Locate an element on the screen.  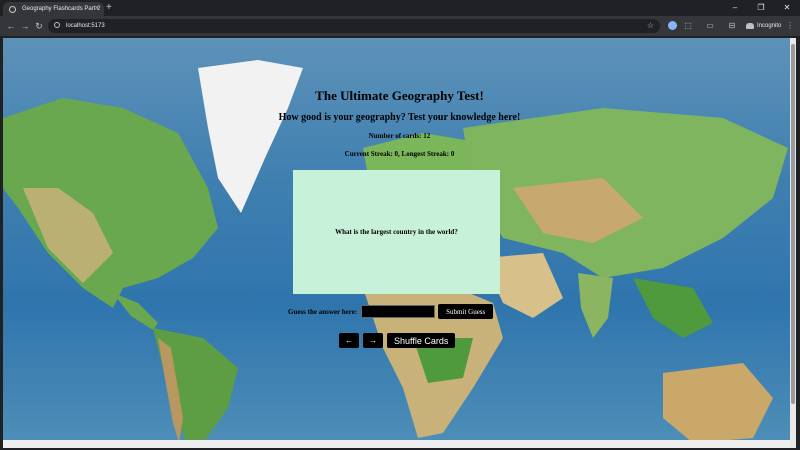
star-icon: ☆ is located at coordinates (650, 26).